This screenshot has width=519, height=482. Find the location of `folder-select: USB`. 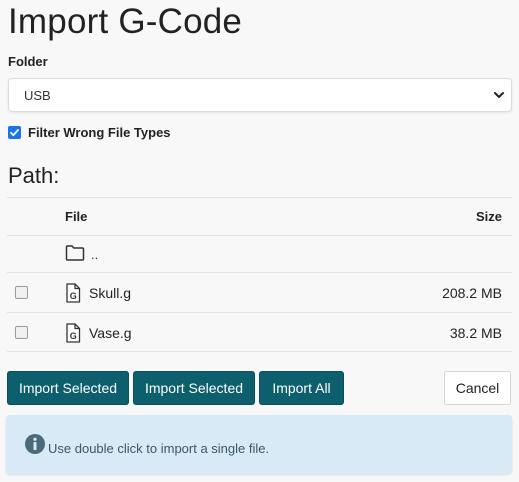

folder-select: USB is located at coordinates (260, 95).